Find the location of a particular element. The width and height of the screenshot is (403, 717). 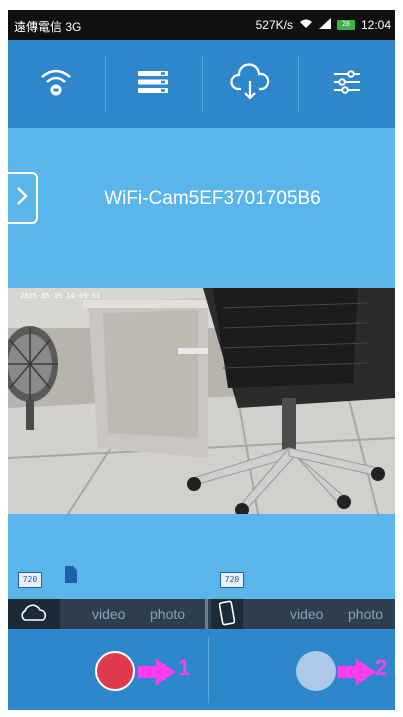

net-speed: 527K/s is located at coordinates (274, 25).